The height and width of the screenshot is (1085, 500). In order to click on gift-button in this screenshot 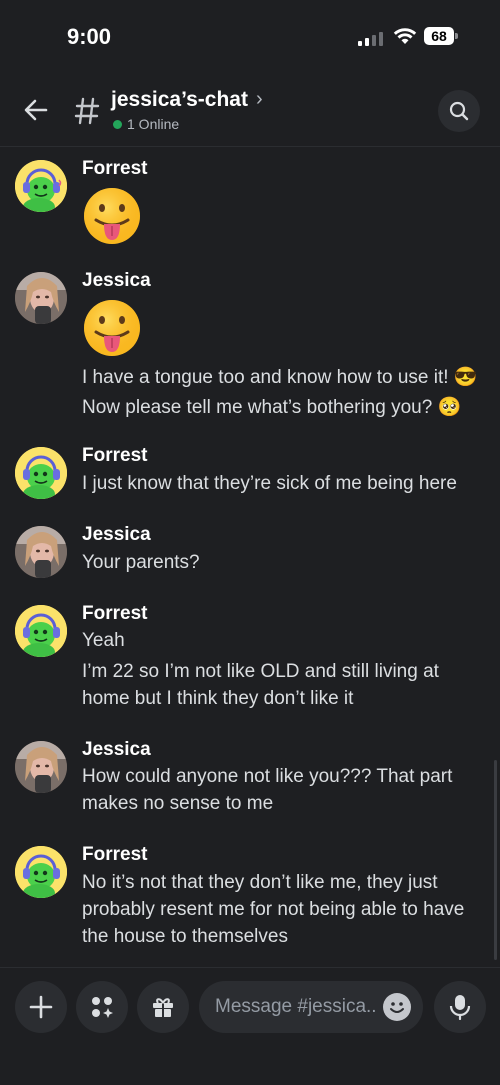, I will do `click(163, 1007)`.